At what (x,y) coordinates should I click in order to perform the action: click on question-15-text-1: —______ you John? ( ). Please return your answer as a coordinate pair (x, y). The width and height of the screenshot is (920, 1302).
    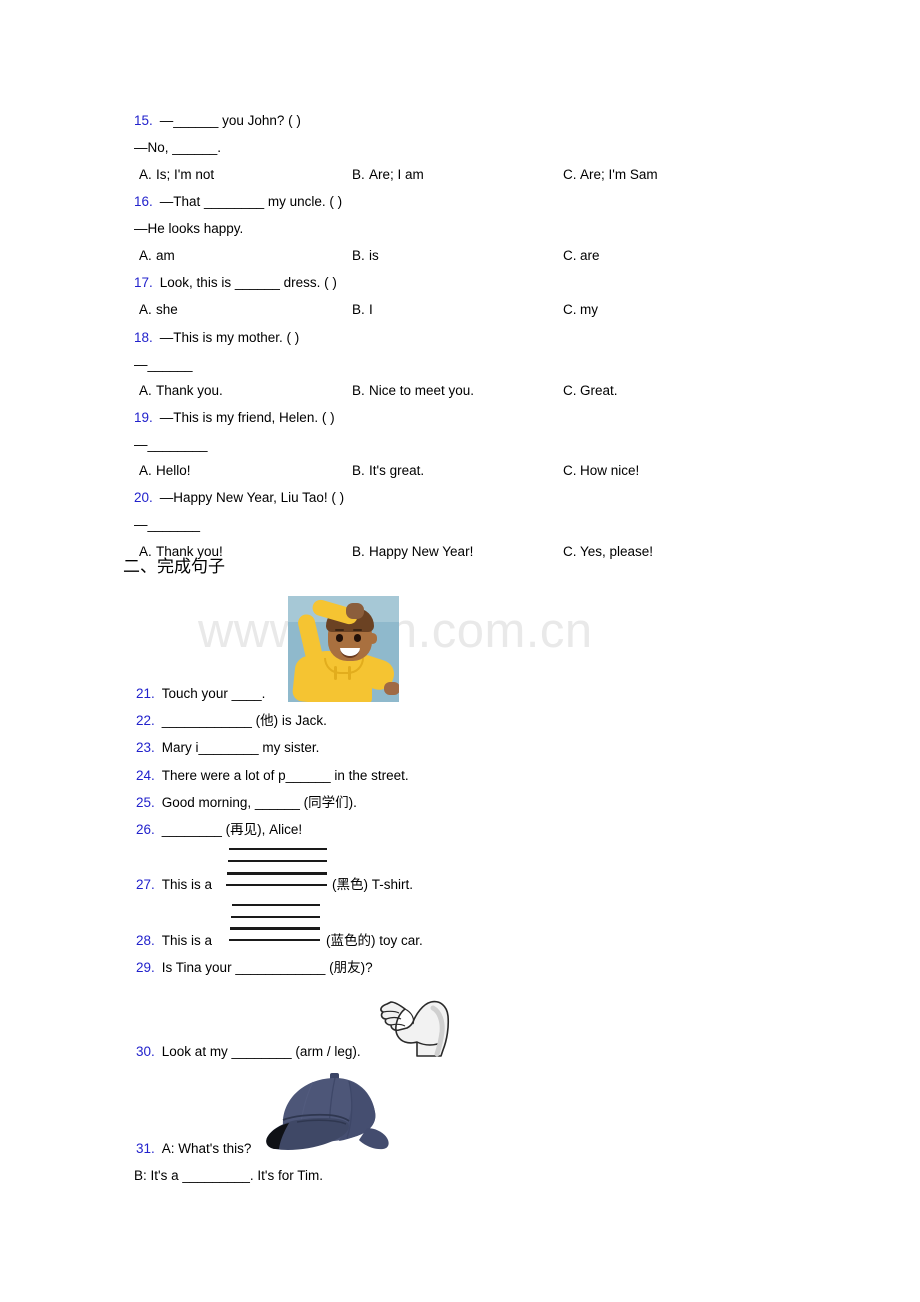
    Looking at the image, I should click on (230, 120).